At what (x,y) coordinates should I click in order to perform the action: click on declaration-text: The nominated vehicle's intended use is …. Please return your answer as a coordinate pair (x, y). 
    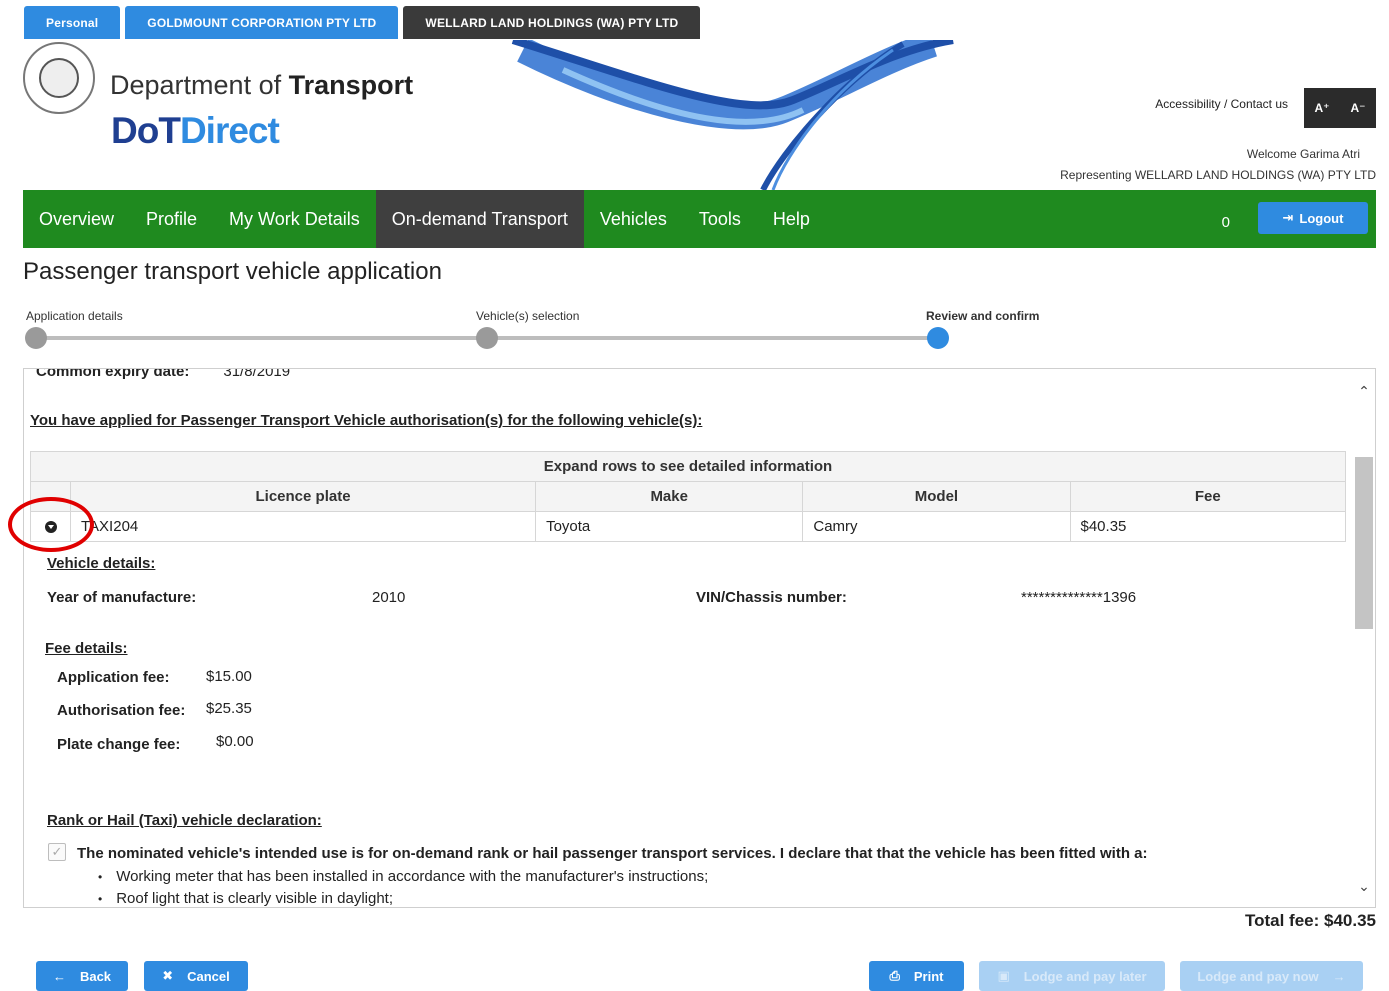
    Looking at the image, I should click on (612, 853).